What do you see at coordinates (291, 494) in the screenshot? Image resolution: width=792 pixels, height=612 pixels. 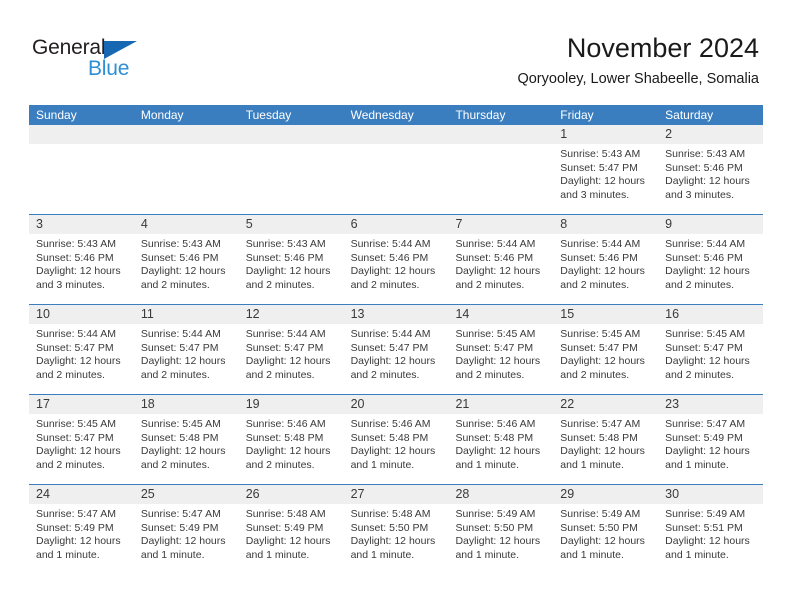 I see `day-number-strip: 26` at bounding box center [291, 494].